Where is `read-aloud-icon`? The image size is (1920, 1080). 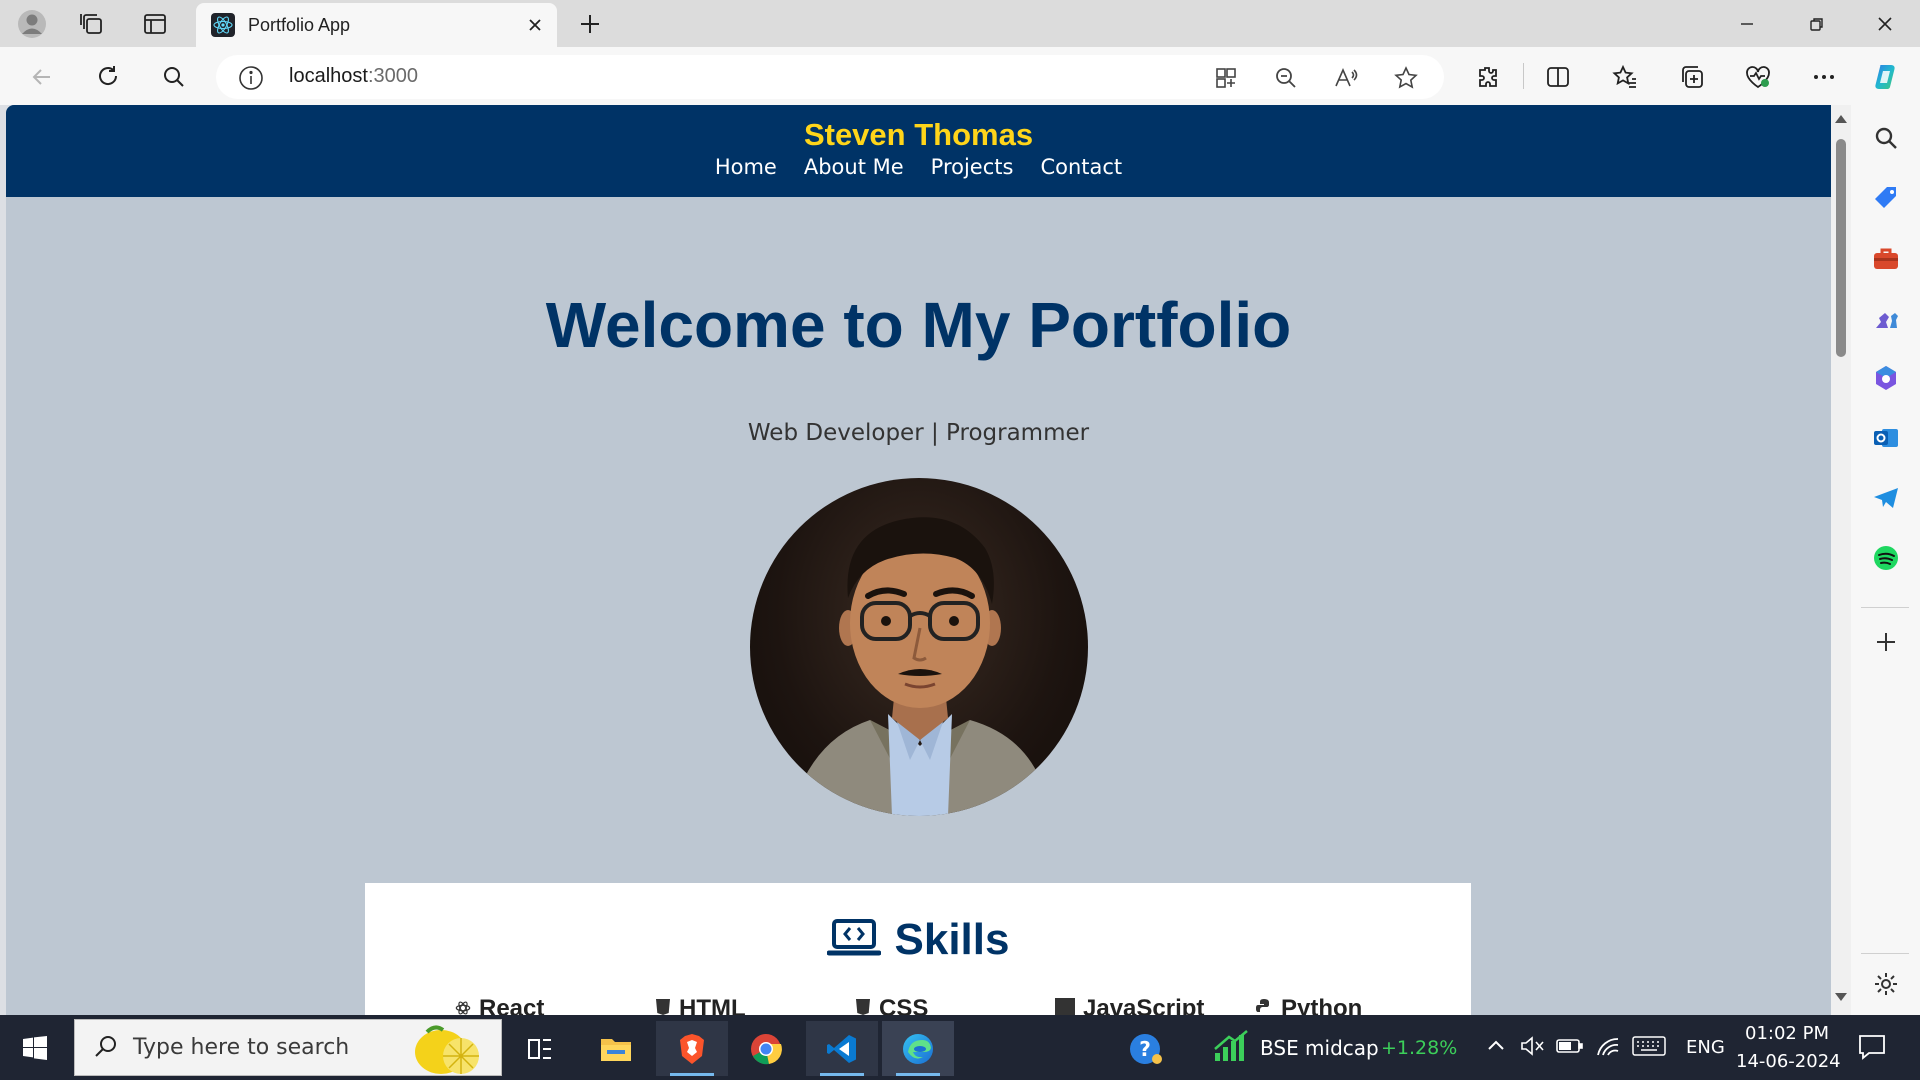 read-aloud-icon is located at coordinates (1346, 78).